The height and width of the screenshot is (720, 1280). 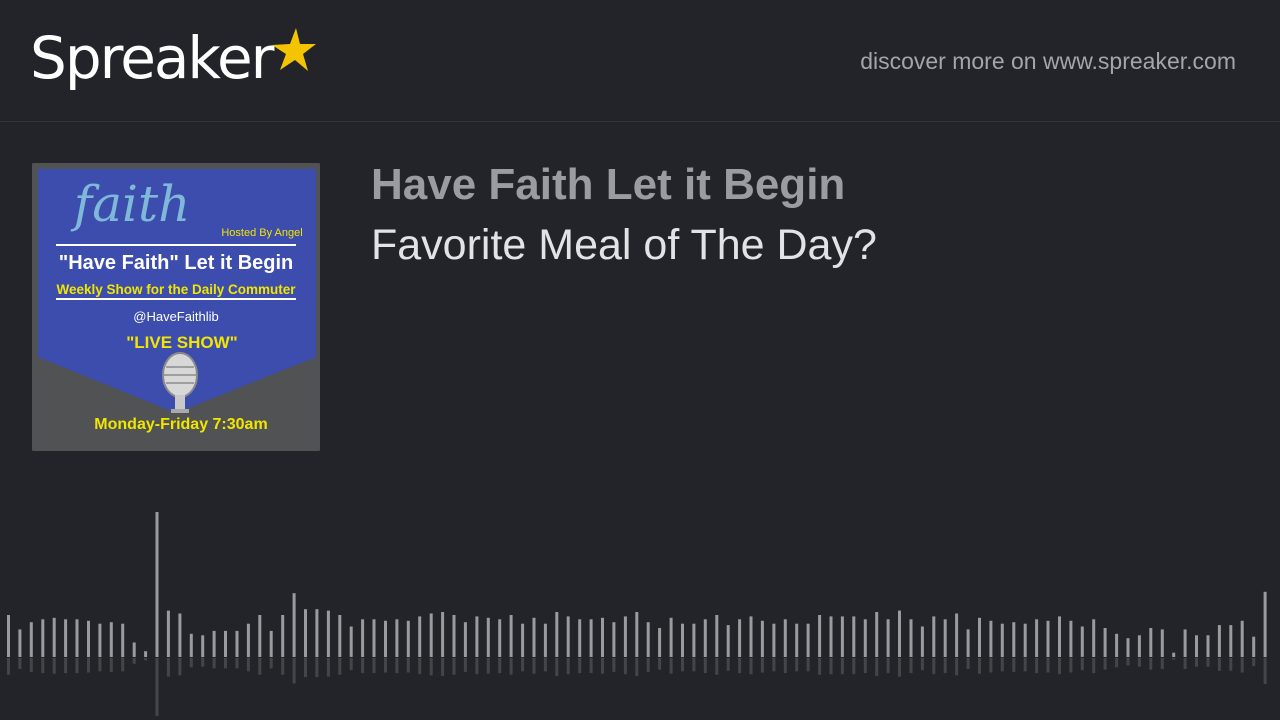 What do you see at coordinates (624, 245) in the screenshot?
I see `episode-title: Favorite Meal of The Day?` at bounding box center [624, 245].